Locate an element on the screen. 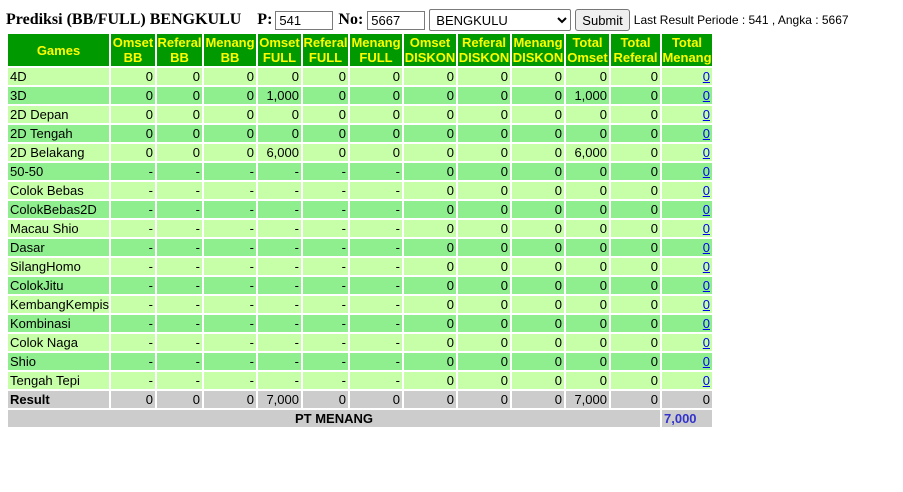 Image resolution: width=903 pixels, height=492 pixels. game-name-cell: KembangKempis is located at coordinates (58, 304).